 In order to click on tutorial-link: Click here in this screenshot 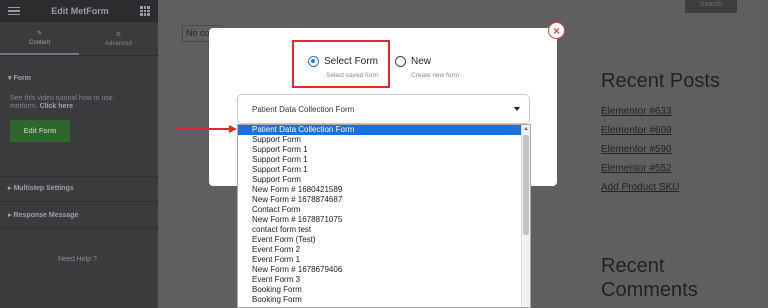, I will do `click(56, 106)`.